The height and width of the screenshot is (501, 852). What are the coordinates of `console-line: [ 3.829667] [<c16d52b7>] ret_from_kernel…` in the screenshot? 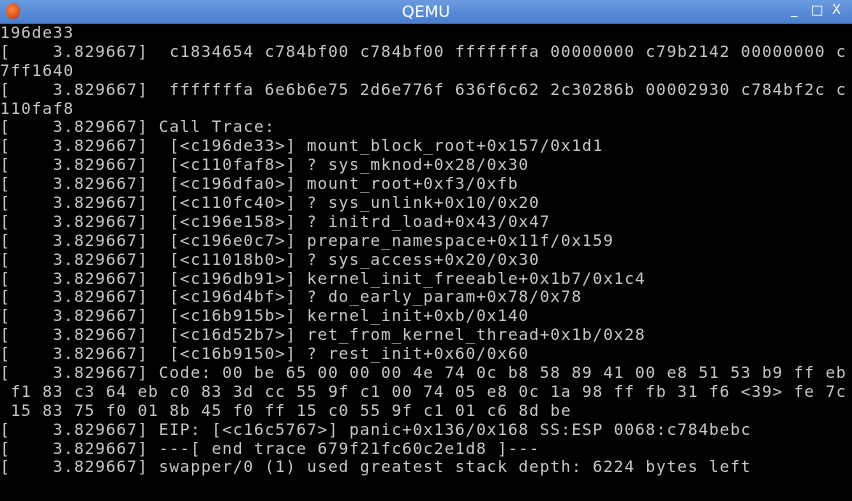 It's located at (323, 335).